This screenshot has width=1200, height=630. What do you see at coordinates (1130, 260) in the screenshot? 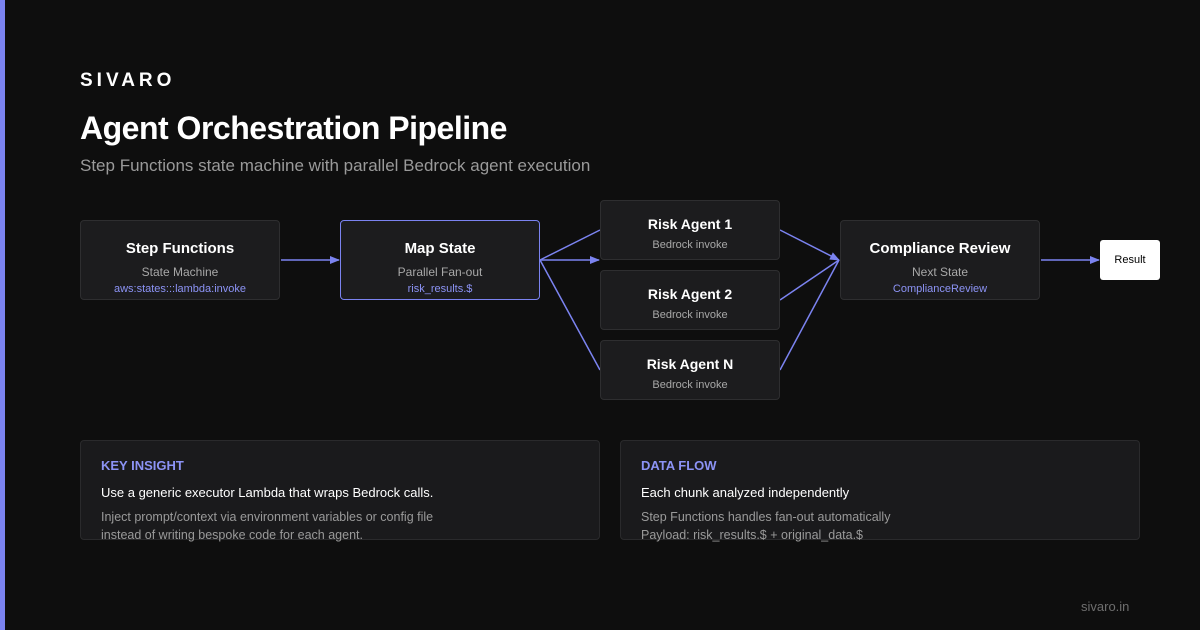
I see `node-result: Result` at bounding box center [1130, 260].